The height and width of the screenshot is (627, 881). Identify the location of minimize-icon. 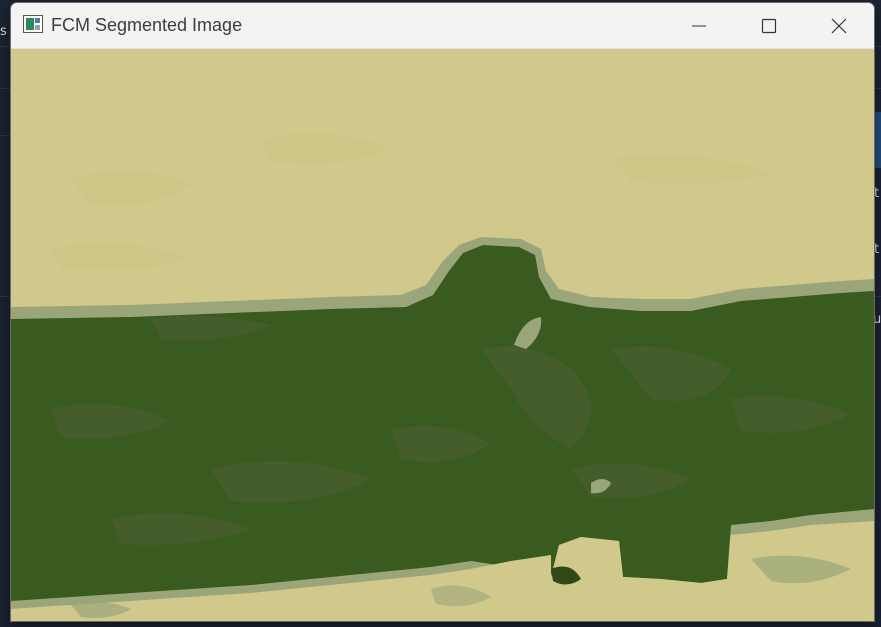
(699, 26).